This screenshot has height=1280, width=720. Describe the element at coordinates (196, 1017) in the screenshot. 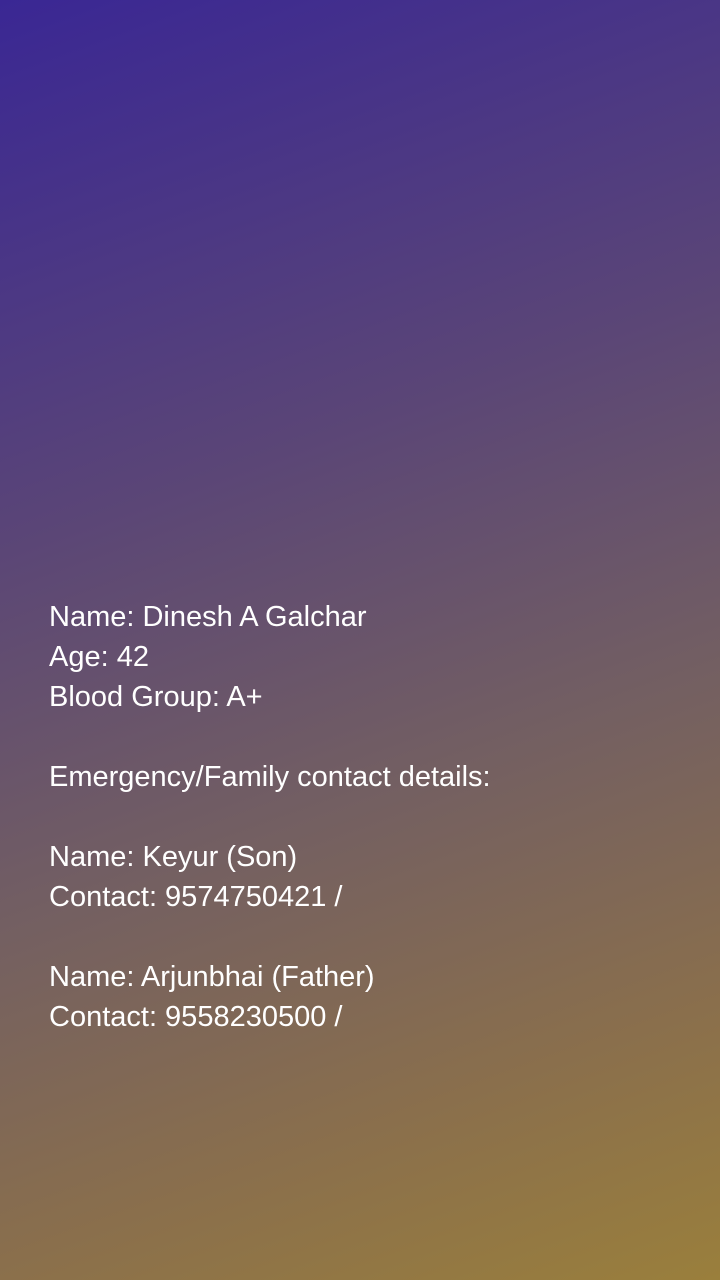

I see `contact-2-phone: Contact: 9558230500 /` at that location.